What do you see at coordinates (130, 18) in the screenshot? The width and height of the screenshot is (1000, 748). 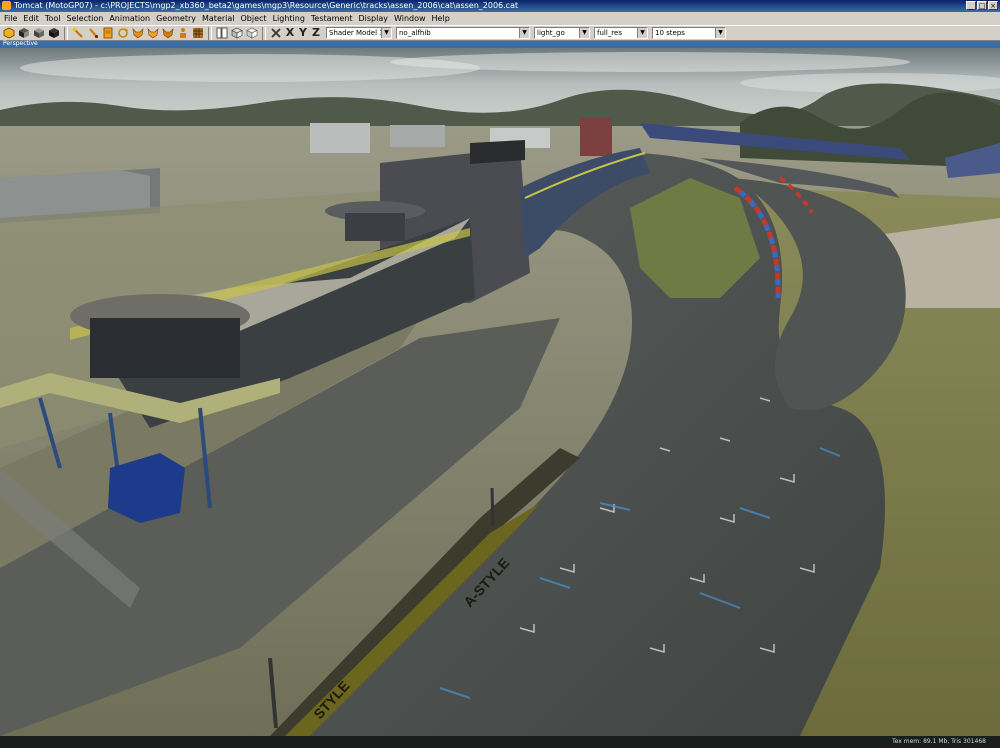 I see `menu-animation: Animation` at bounding box center [130, 18].